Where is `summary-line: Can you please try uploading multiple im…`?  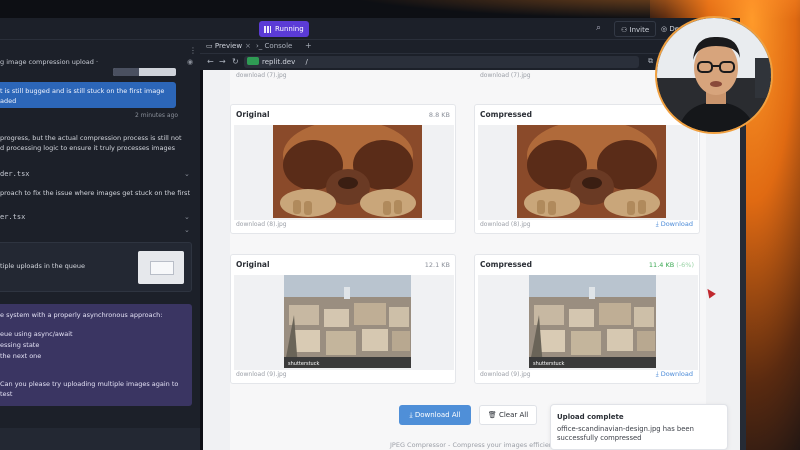
summary-line: Can you please try uploading multiple im… is located at coordinates (89, 389).